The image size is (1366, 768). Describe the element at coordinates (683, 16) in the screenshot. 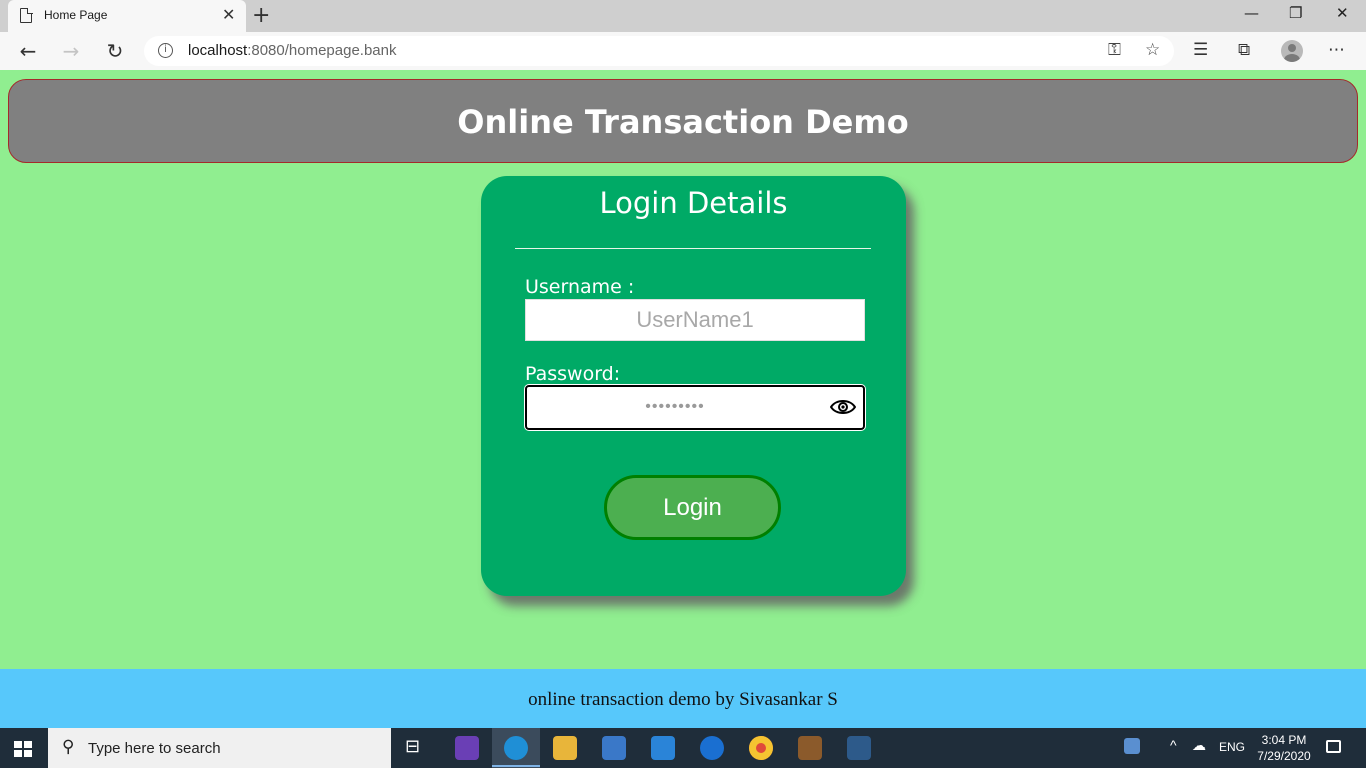

I see `browser-tab-bar: Home Page ✕ + — ❐ ✕` at that location.